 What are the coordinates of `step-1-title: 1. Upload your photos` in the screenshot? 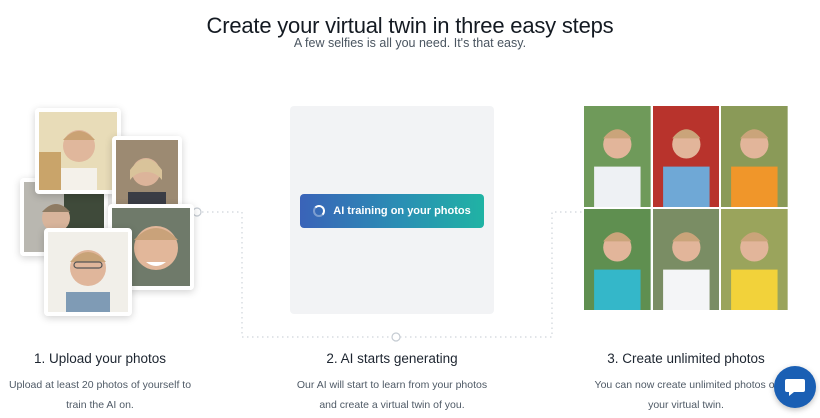 It's located at (100, 358).